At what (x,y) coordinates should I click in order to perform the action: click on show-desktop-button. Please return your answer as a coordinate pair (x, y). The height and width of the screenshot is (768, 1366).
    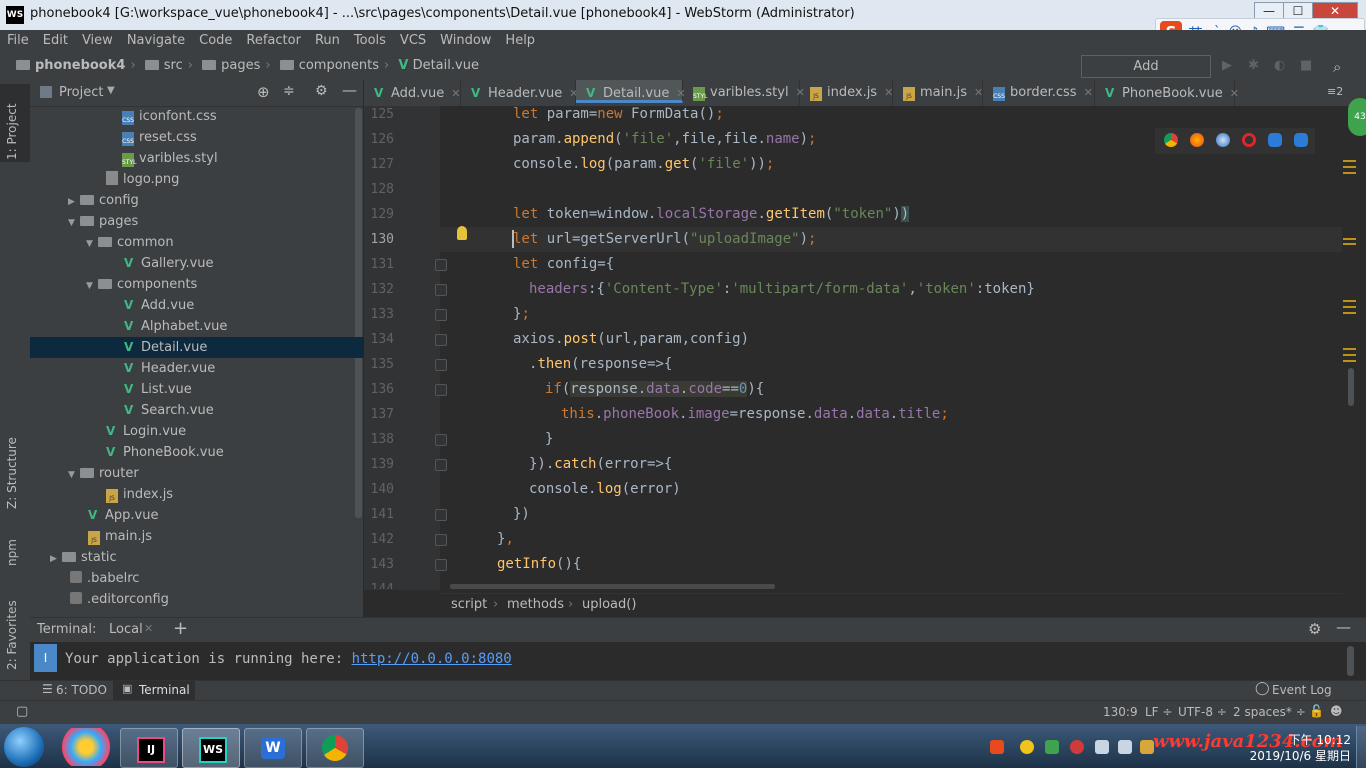
    Looking at the image, I should click on (1361, 747).